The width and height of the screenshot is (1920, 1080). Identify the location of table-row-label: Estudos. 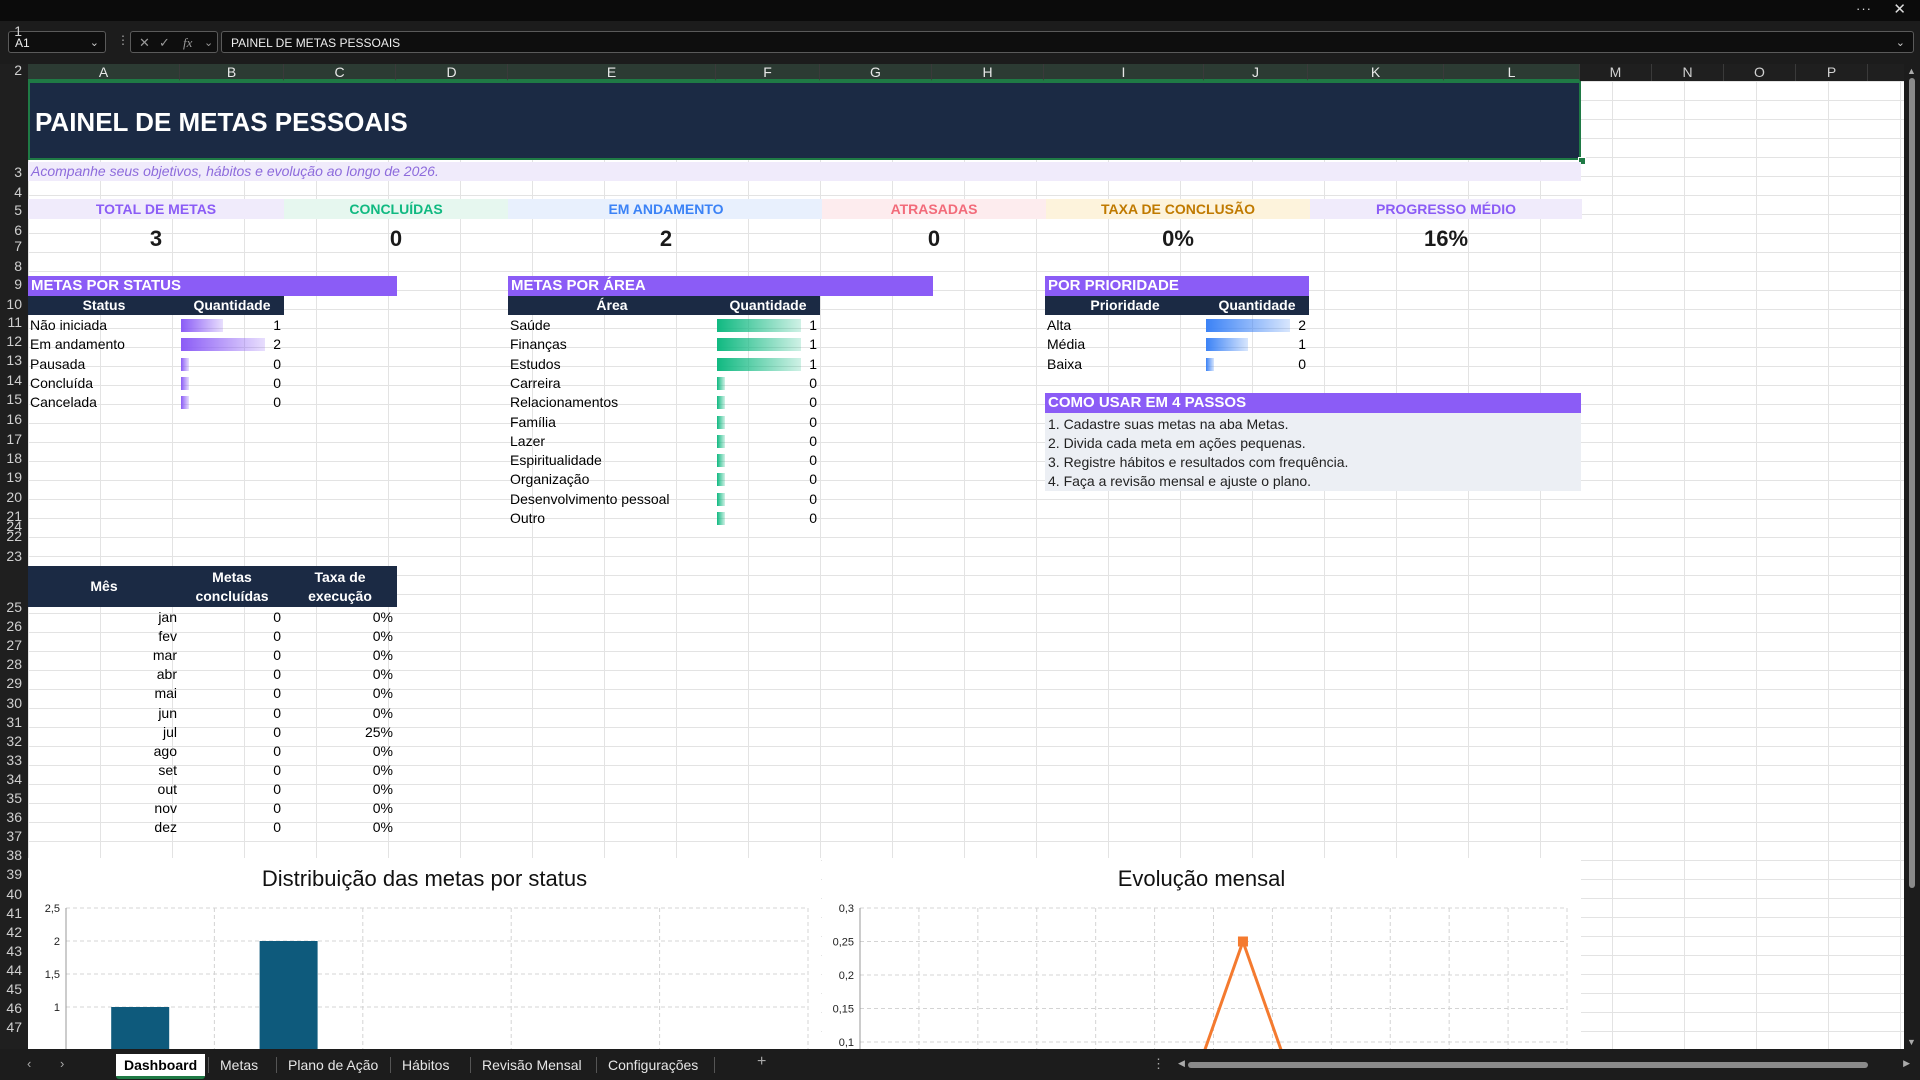
(535, 363).